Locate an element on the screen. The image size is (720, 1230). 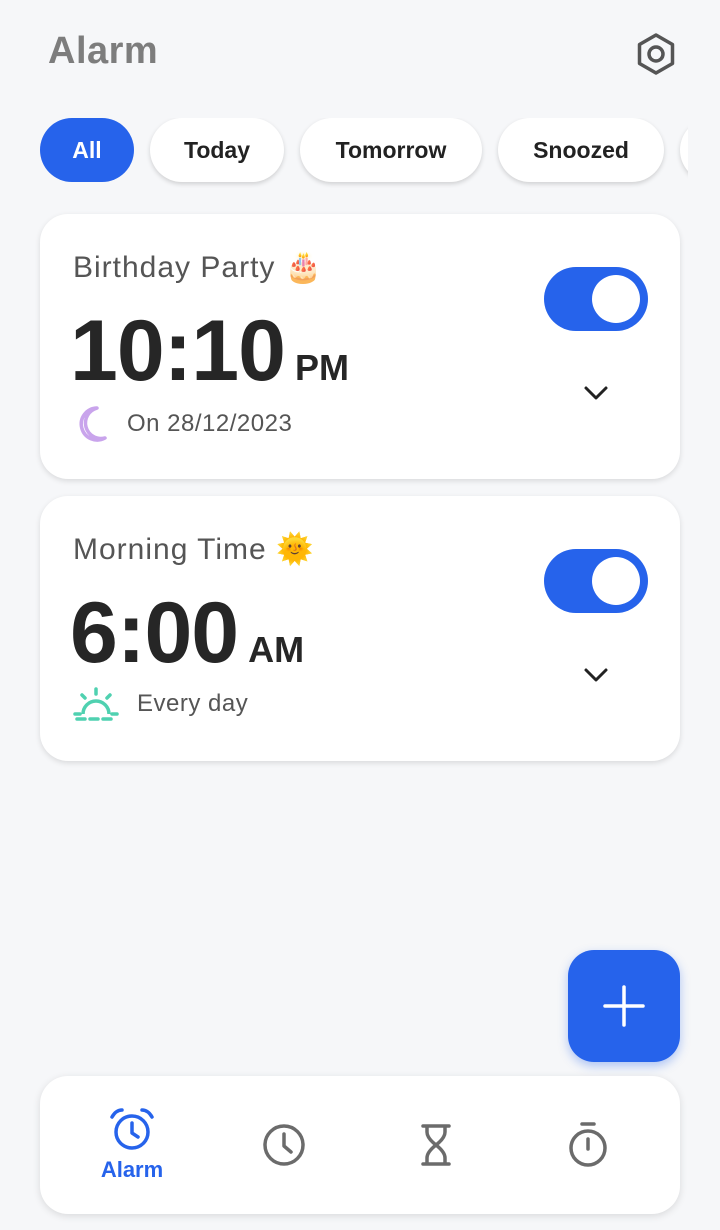
filter-chip-tomorrow: Tomorrow is located at coordinates (391, 150).